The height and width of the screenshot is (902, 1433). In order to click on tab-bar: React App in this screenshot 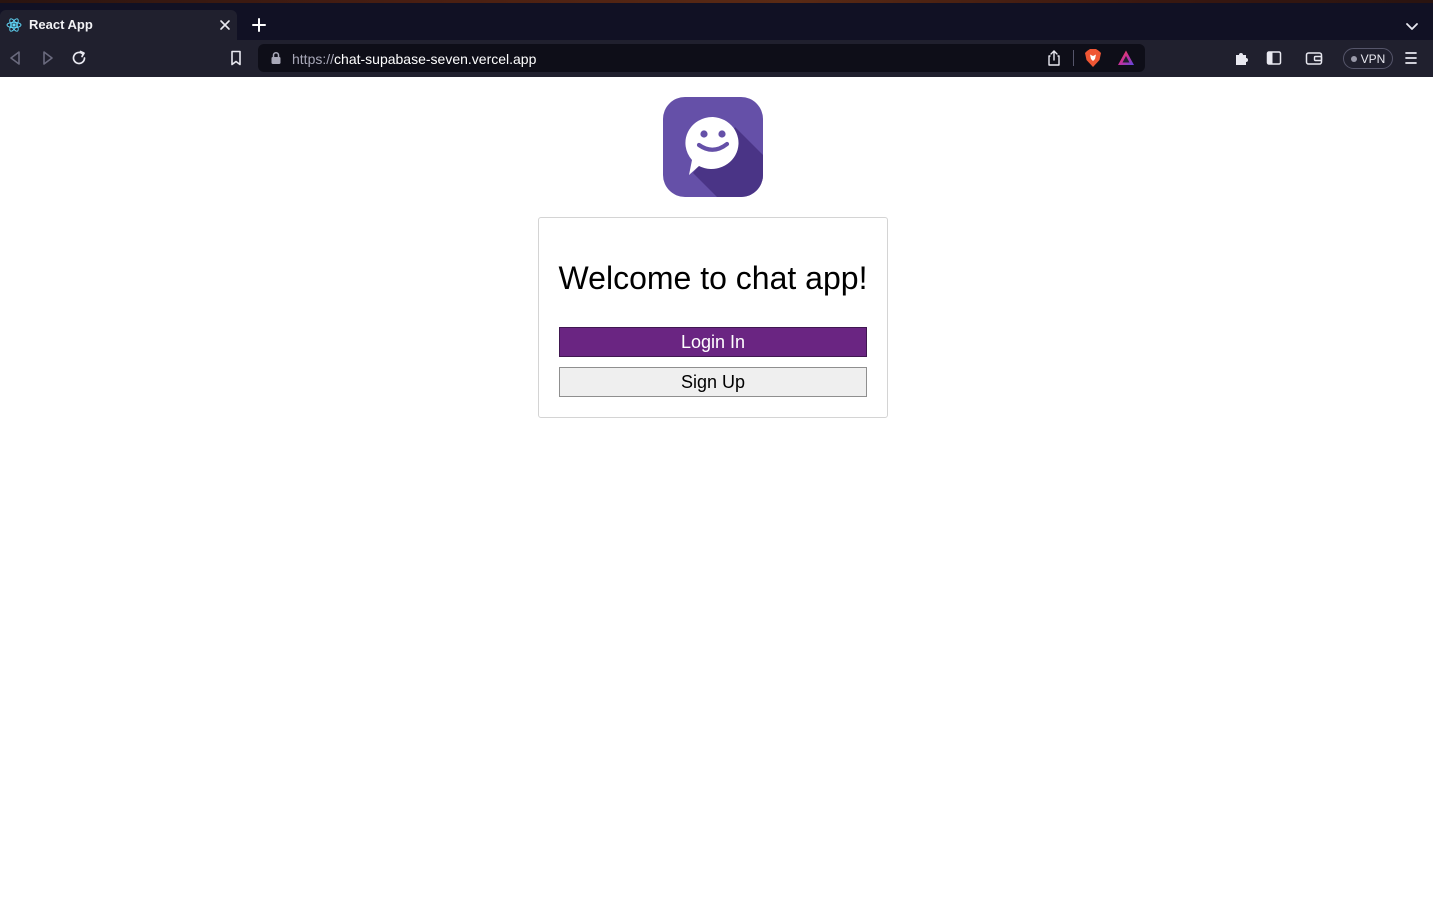, I will do `click(716, 21)`.